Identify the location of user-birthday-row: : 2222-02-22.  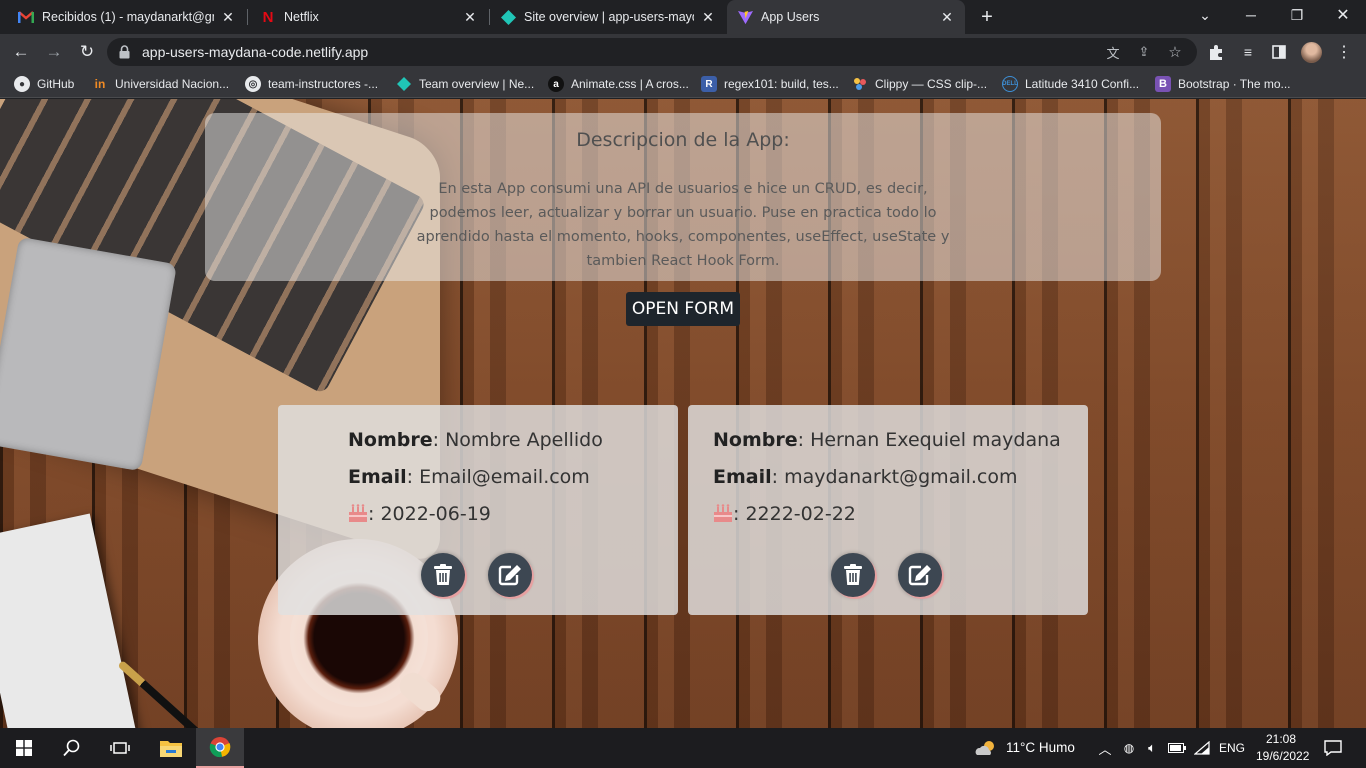
(784, 514).